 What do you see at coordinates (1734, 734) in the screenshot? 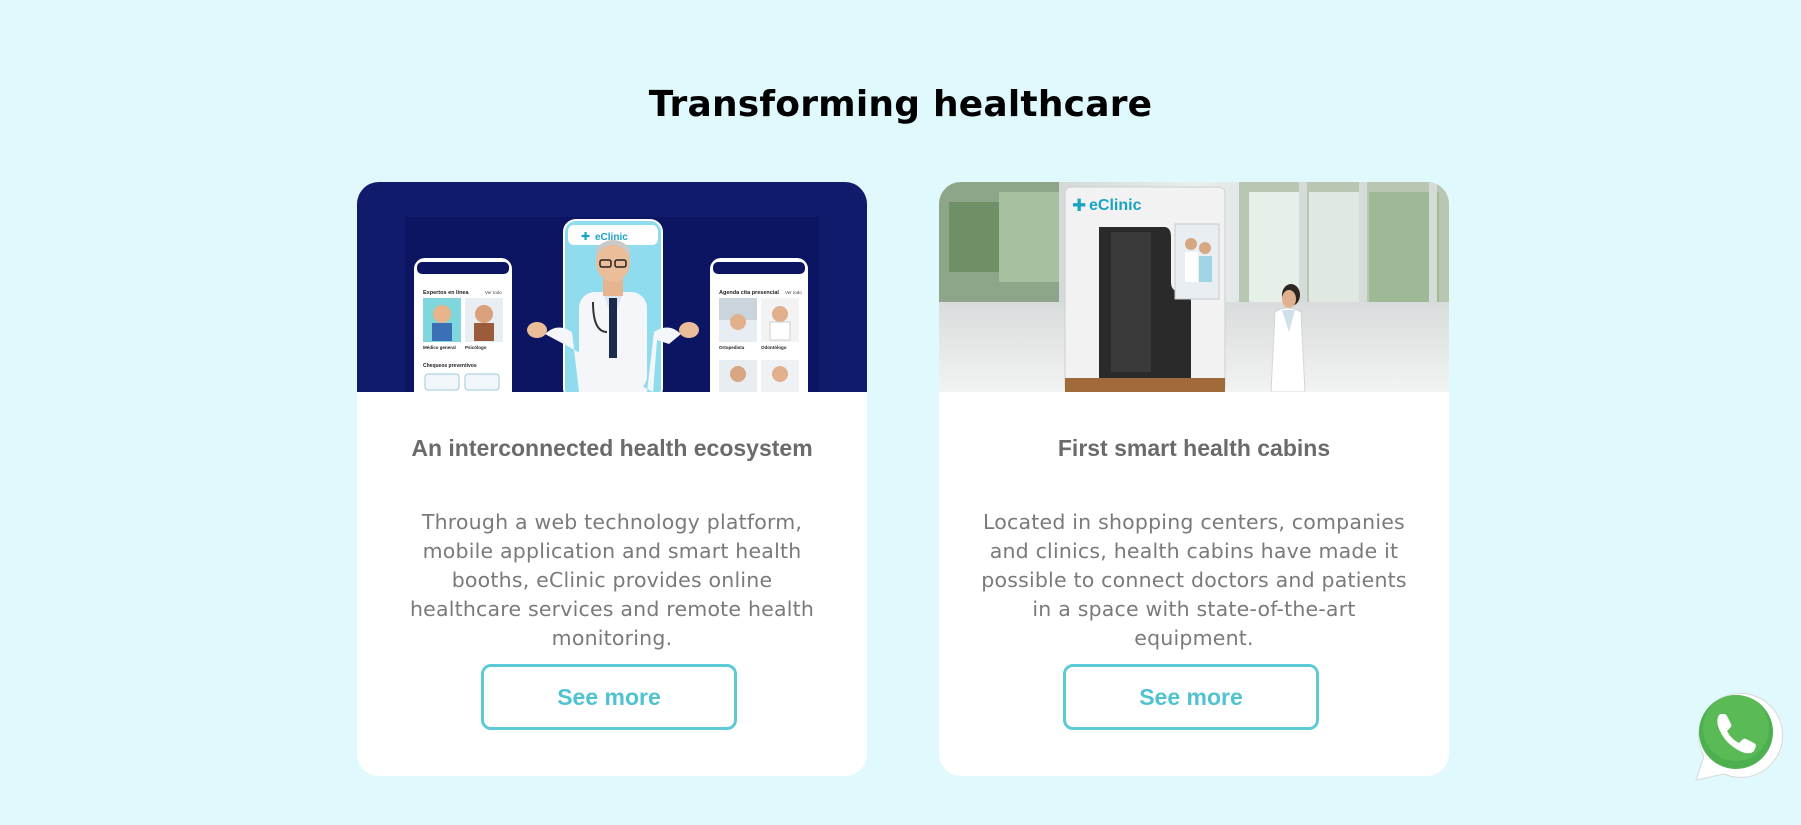
I see `whatsapp-icon` at bounding box center [1734, 734].